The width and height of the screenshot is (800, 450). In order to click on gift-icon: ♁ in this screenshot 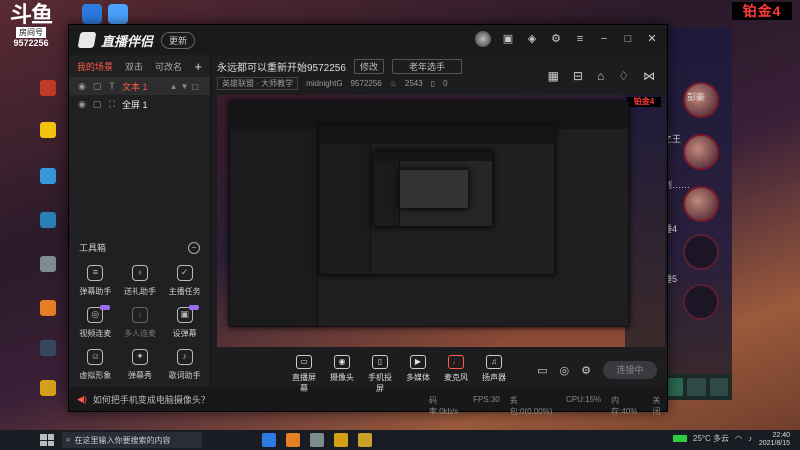, I will do `click(139, 273)`.